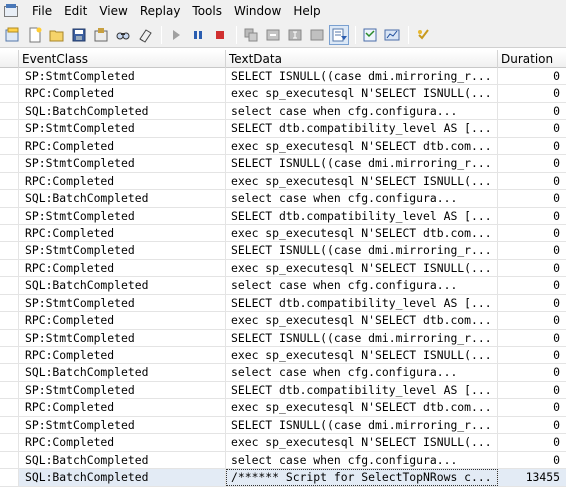 The width and height of the screenshot is (566, 491). What do you see at coordinates (423, 35) in the screenshot?
I see `help-icon` at bounding box center [423, 35].